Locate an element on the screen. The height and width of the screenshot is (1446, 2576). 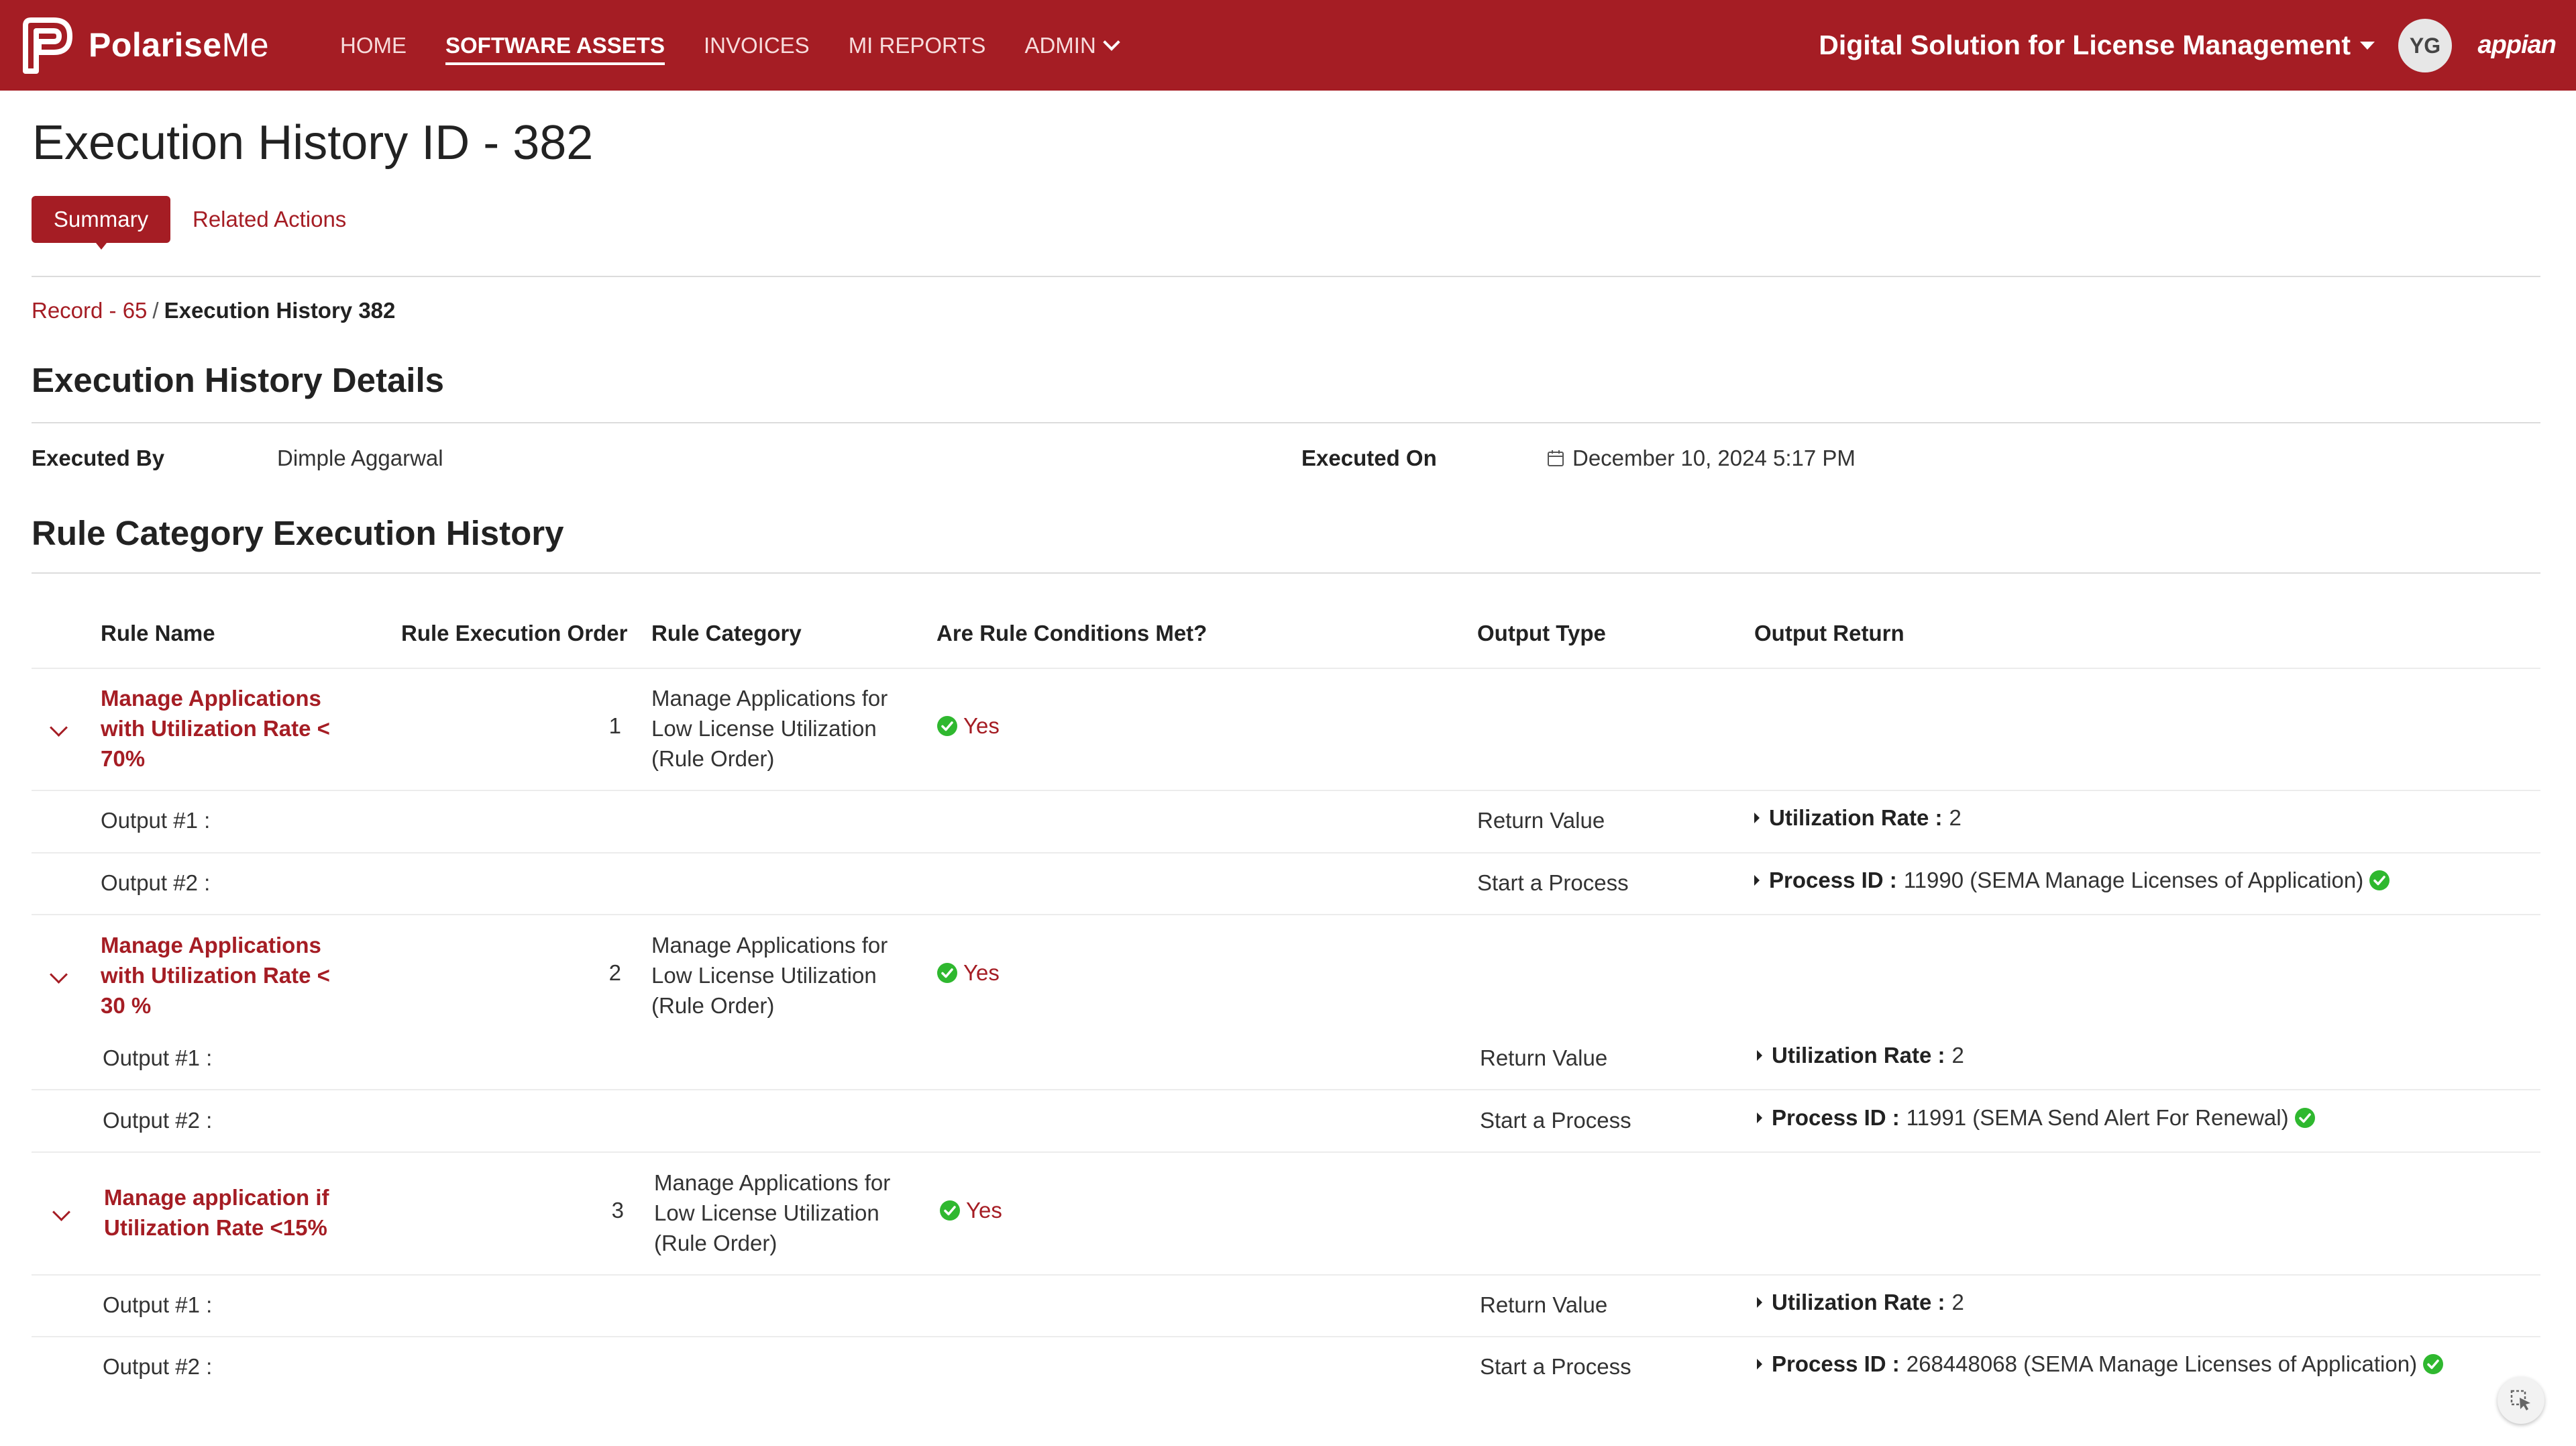
brand-name: PolariseMe is located at coordinates (179, 45).